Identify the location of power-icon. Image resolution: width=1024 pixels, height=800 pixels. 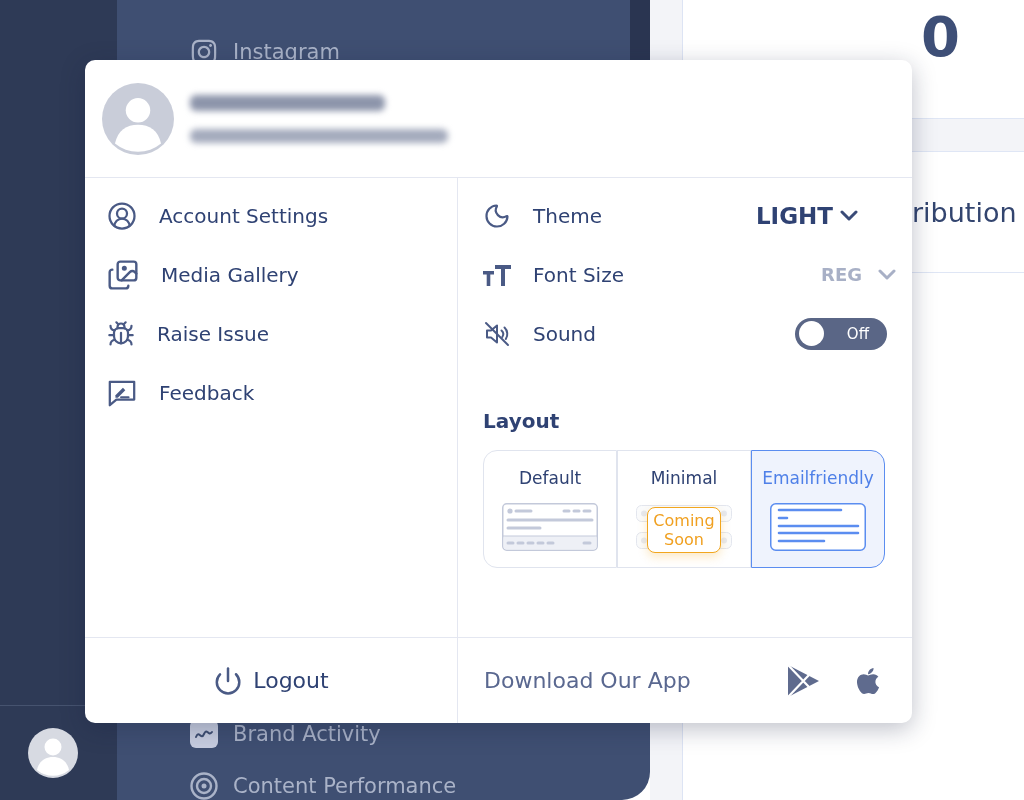
(228, 680).